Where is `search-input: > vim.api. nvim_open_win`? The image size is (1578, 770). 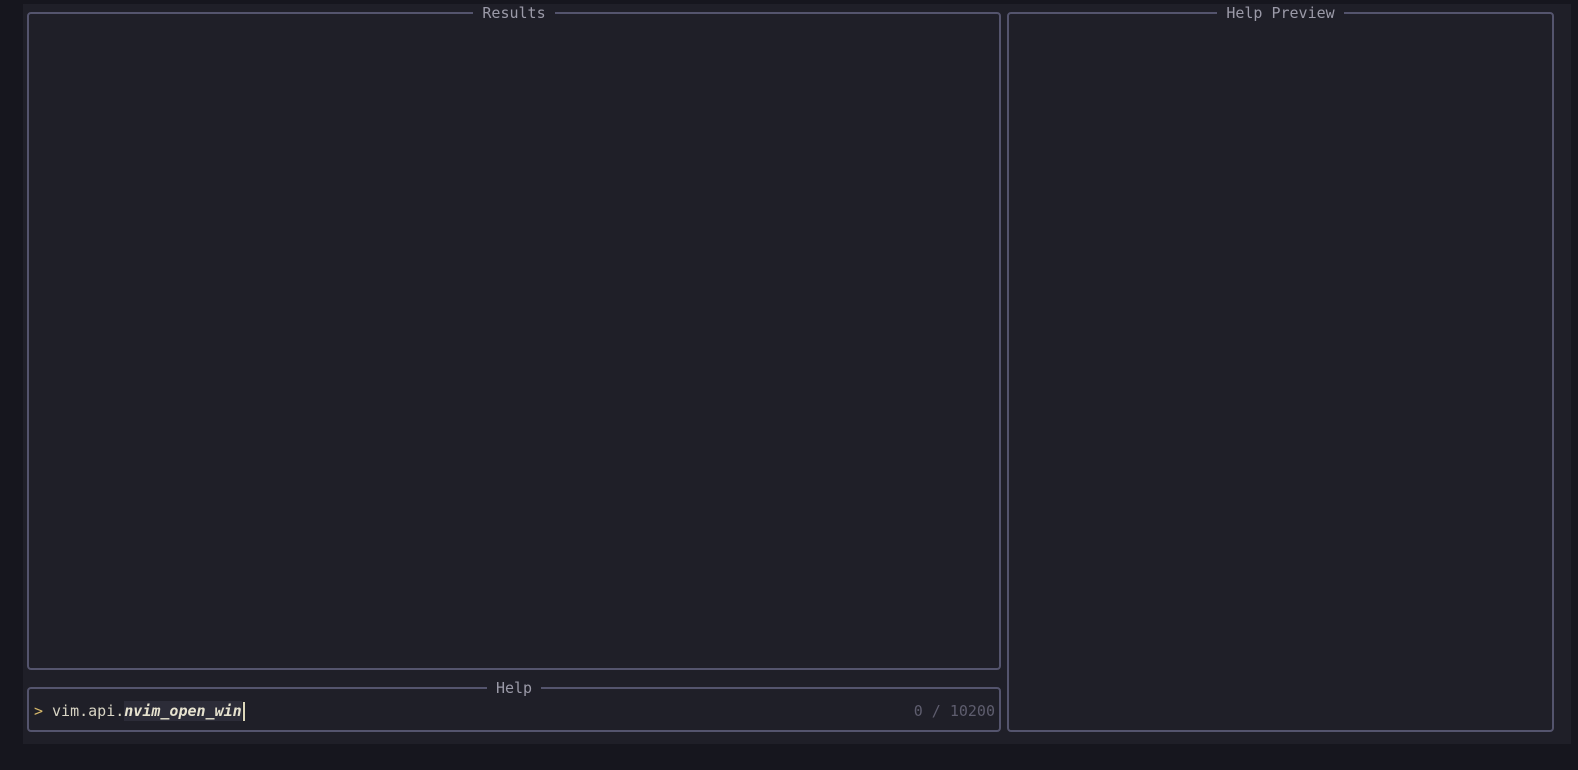
search-input: > vim.api. nvim_open_win is located at coordinates (514, 711).